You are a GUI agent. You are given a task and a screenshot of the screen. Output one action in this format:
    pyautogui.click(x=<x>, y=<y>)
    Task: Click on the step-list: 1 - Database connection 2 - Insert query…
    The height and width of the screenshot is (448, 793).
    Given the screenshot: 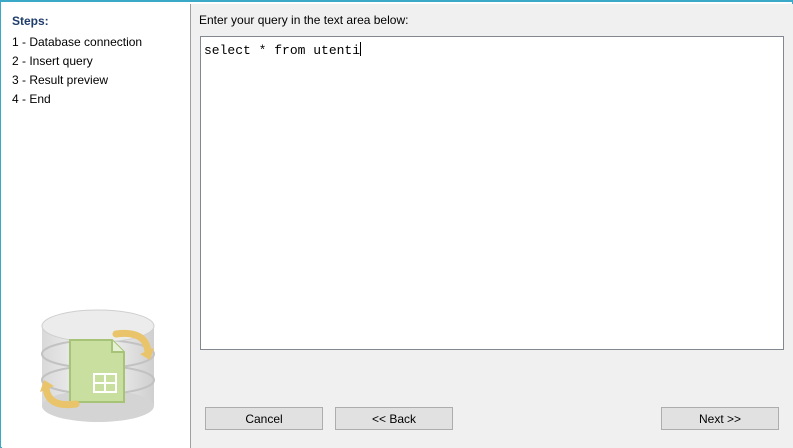 What is the action you would take?
    pyautogui.click(x=77, y=71)
    